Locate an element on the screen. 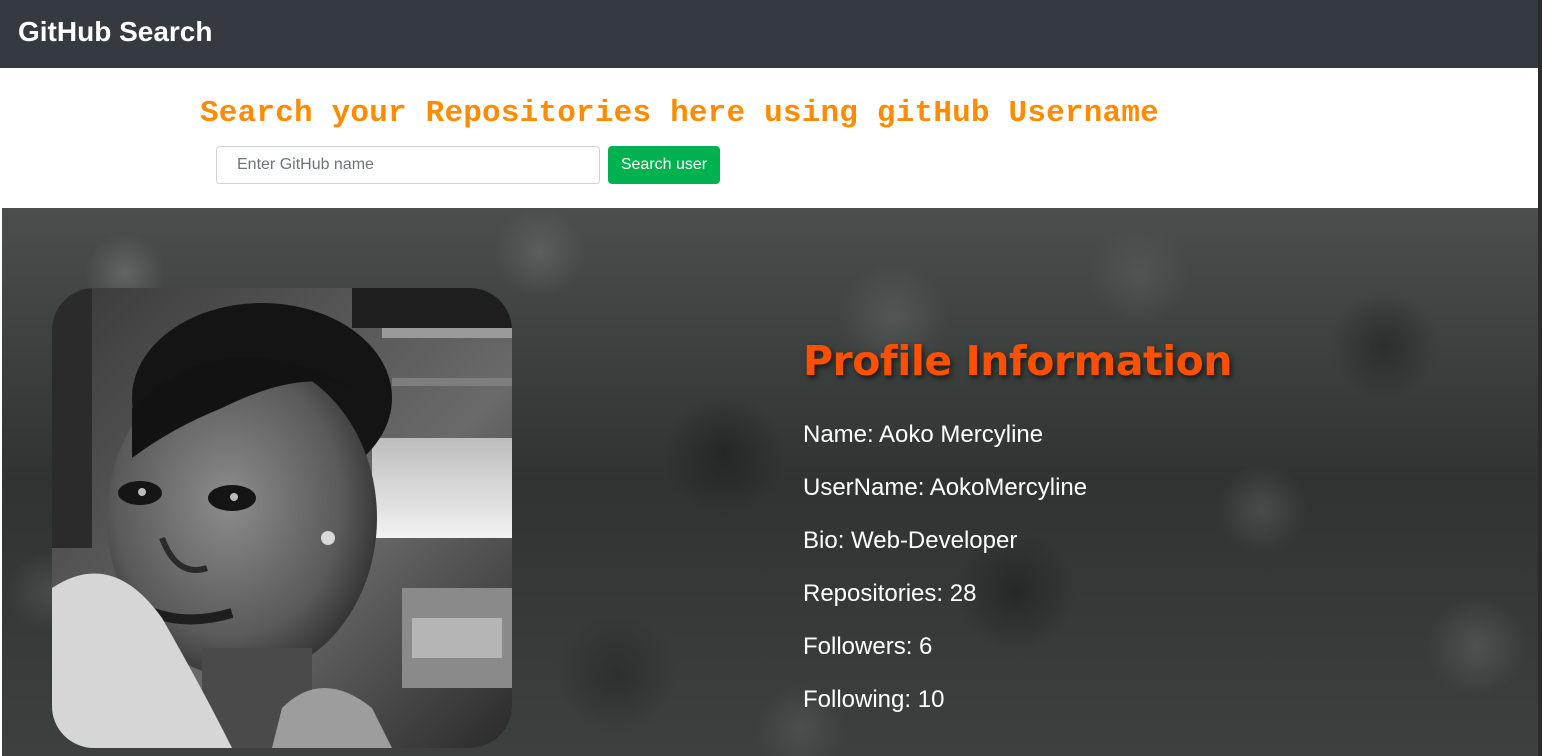  github-username-input is located at coordinates (408, 165).